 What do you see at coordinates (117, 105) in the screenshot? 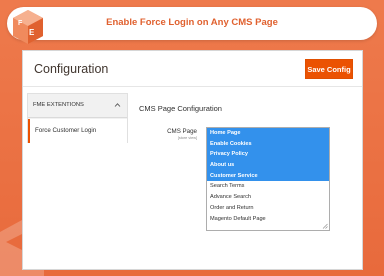
I see `chevron-up-icon` at bounding box center [117, 105].